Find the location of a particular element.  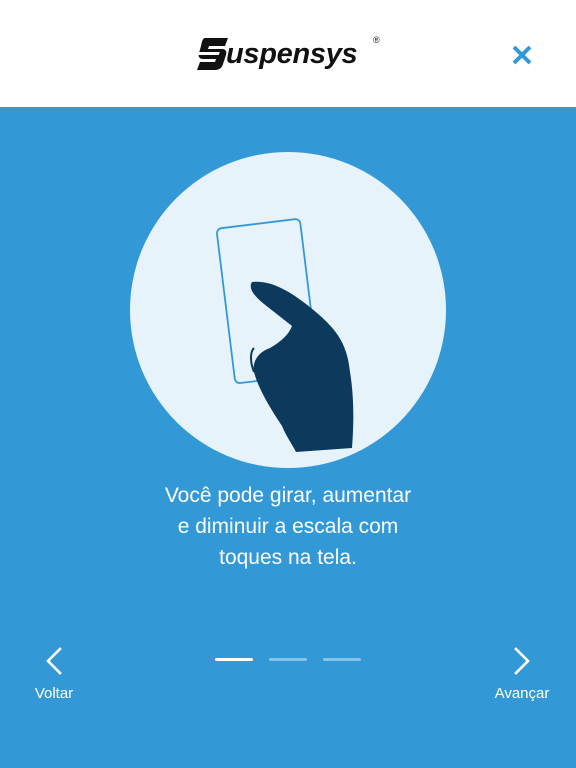

logo-s-mark is located at coordinates (212, 54).